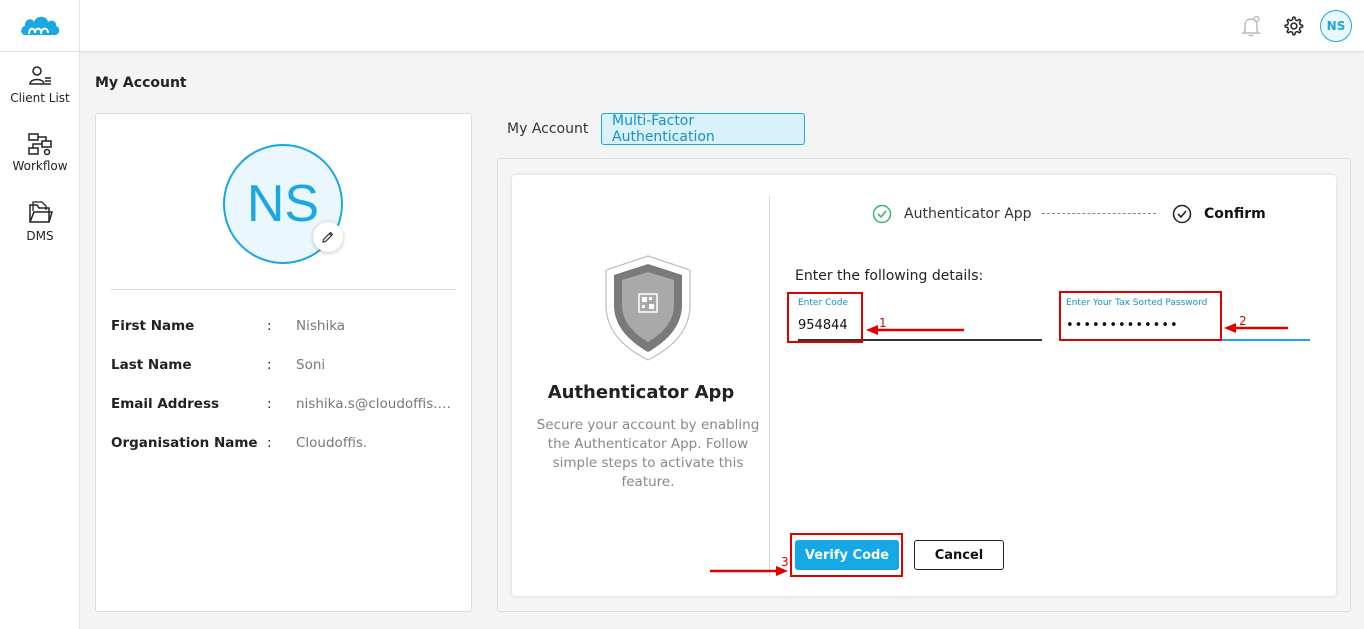 Image resolution: width=1364 pixels, height=629 pixels. I want to click on field-label: Last Name, so click(151, 365).